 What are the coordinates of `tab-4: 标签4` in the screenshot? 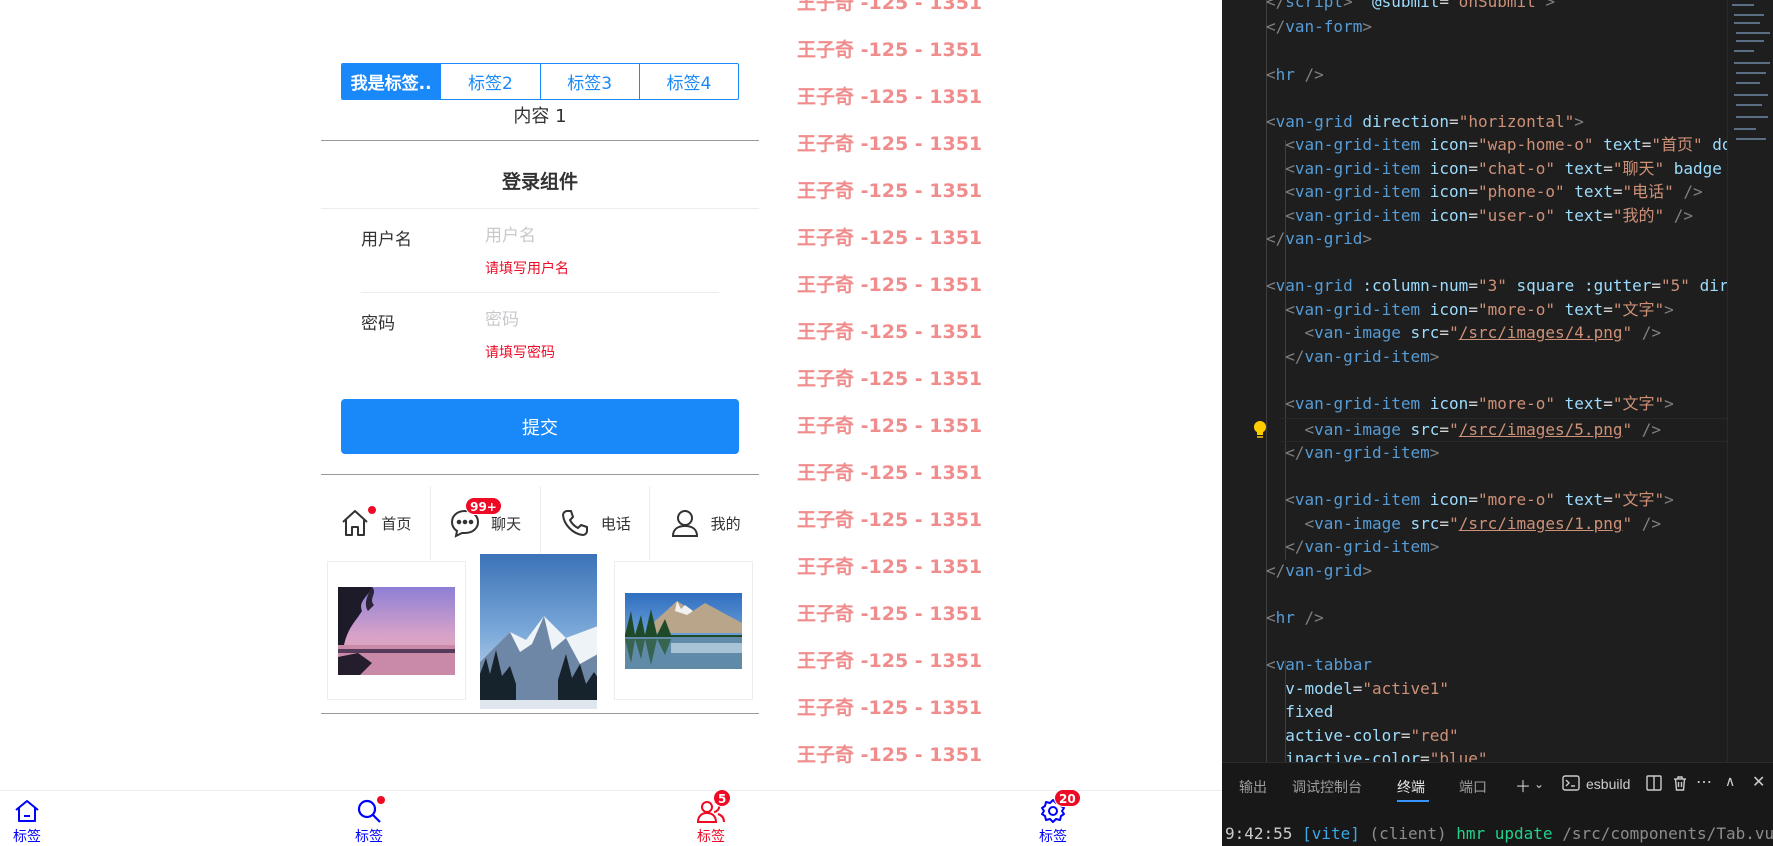 It's located at (688, 81).